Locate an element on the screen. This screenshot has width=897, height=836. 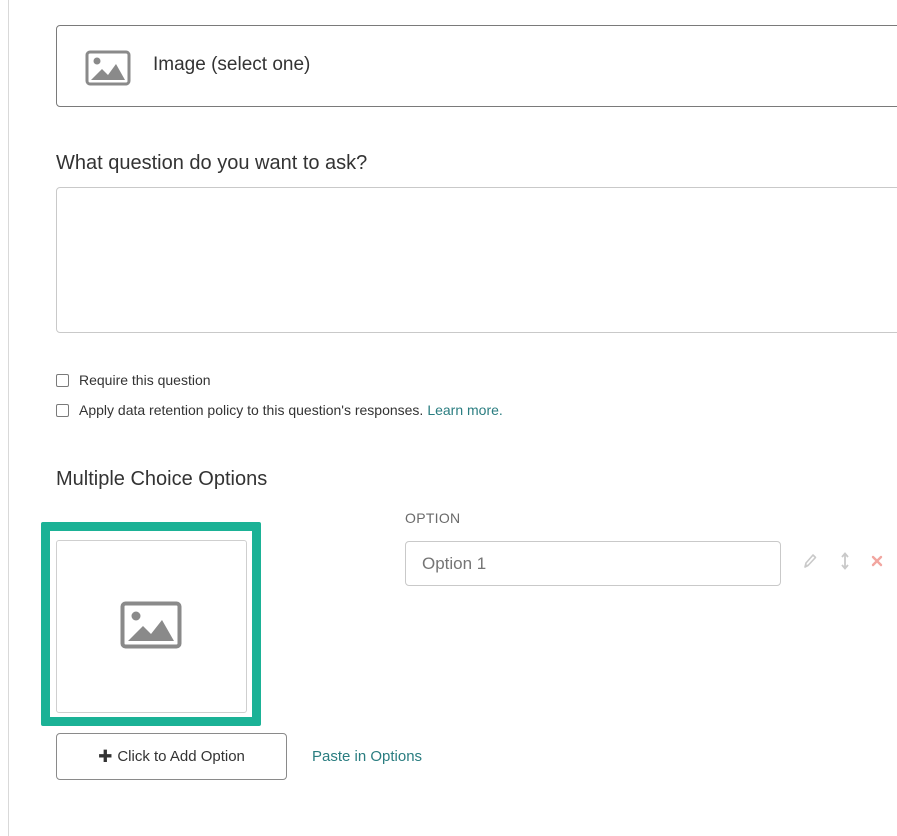
question-prompt-label: What question do you want to ask? is located at coordinates (212, 163).